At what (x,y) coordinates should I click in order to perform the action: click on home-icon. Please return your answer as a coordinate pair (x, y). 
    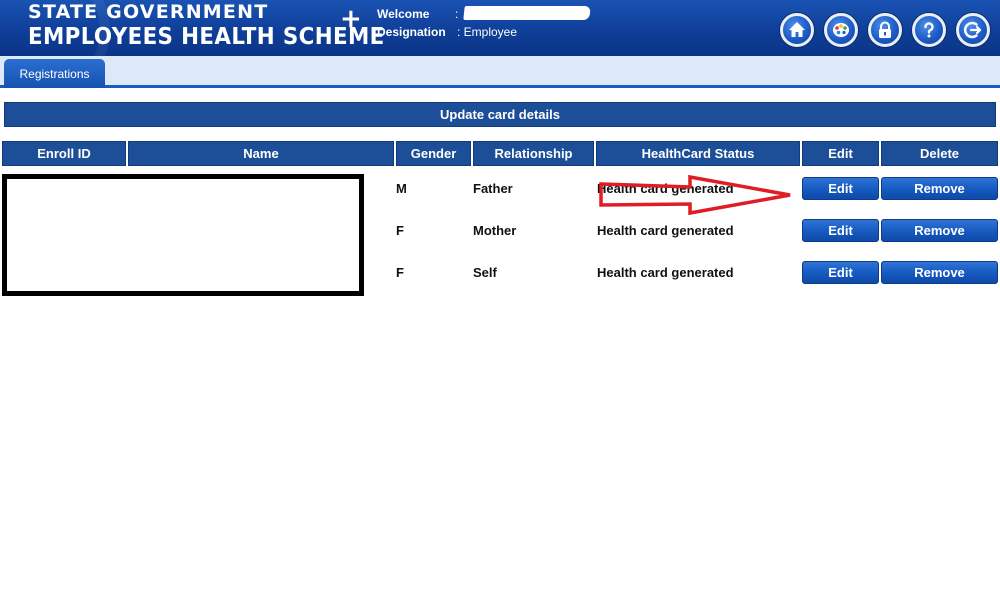
    Looking at the image, I should click on (797, 29).